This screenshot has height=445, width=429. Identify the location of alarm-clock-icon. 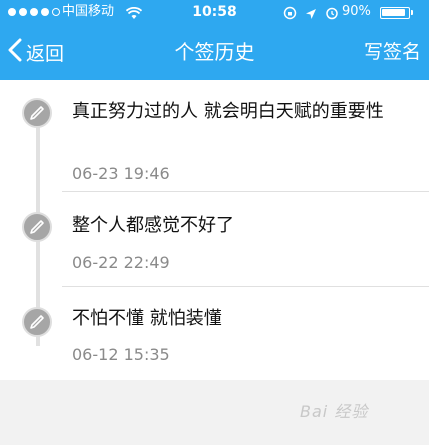
(332, 17).